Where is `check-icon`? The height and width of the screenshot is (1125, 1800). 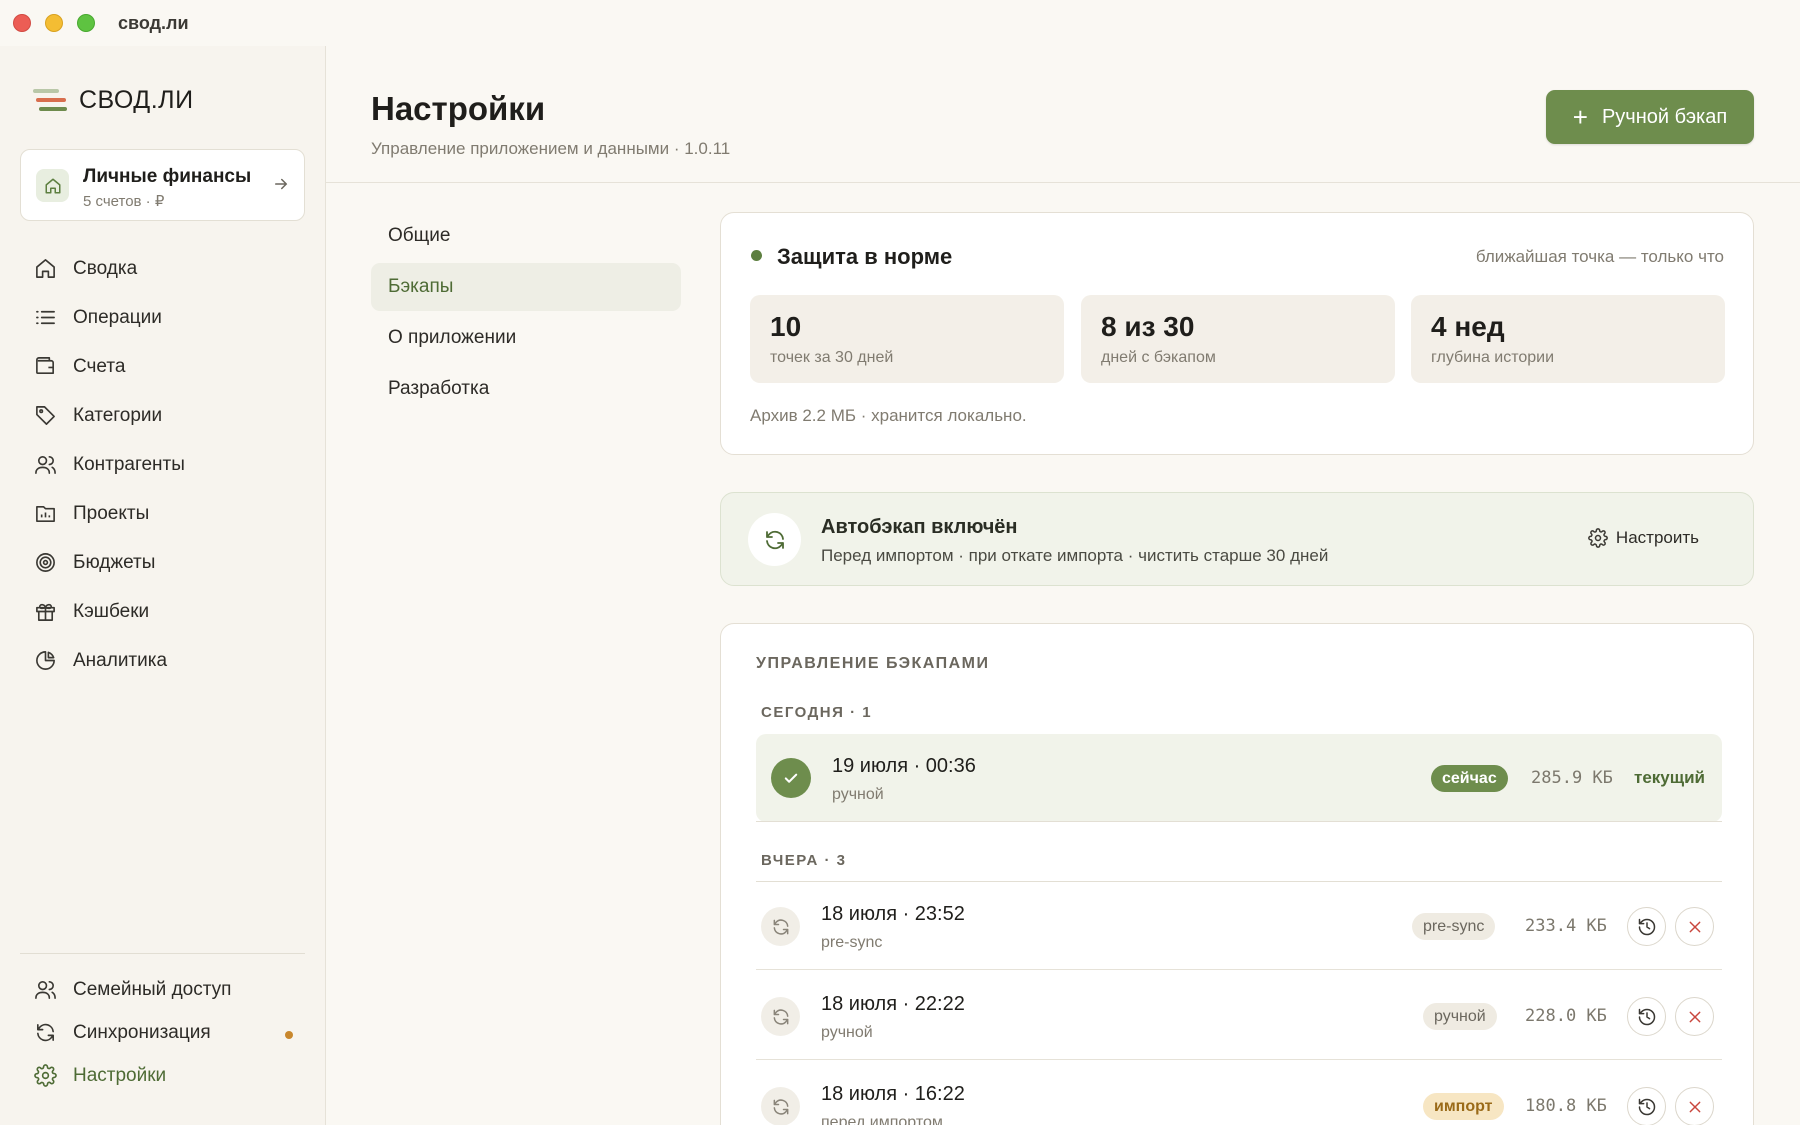 check-icon is located at coordinates (791, 778).